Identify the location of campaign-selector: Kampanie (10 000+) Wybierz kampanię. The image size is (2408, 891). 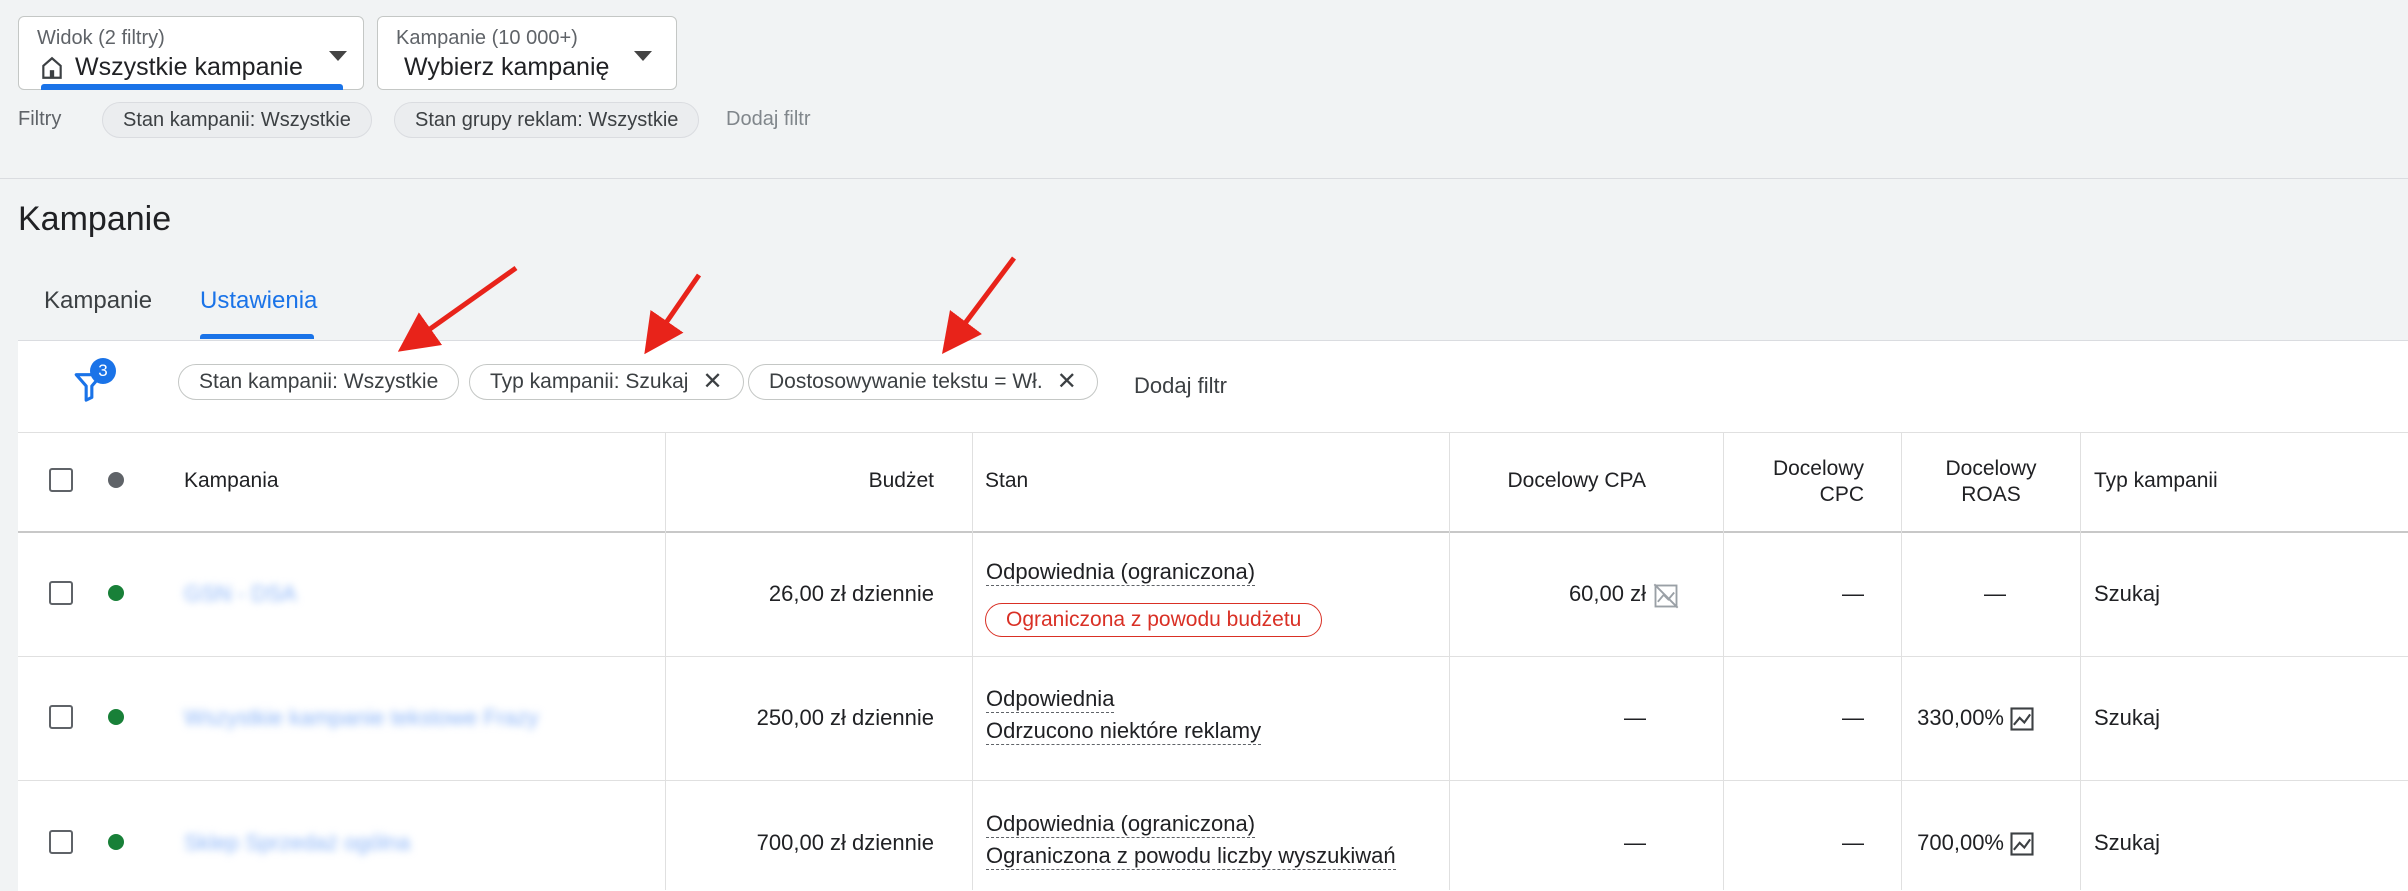
(527, 53).